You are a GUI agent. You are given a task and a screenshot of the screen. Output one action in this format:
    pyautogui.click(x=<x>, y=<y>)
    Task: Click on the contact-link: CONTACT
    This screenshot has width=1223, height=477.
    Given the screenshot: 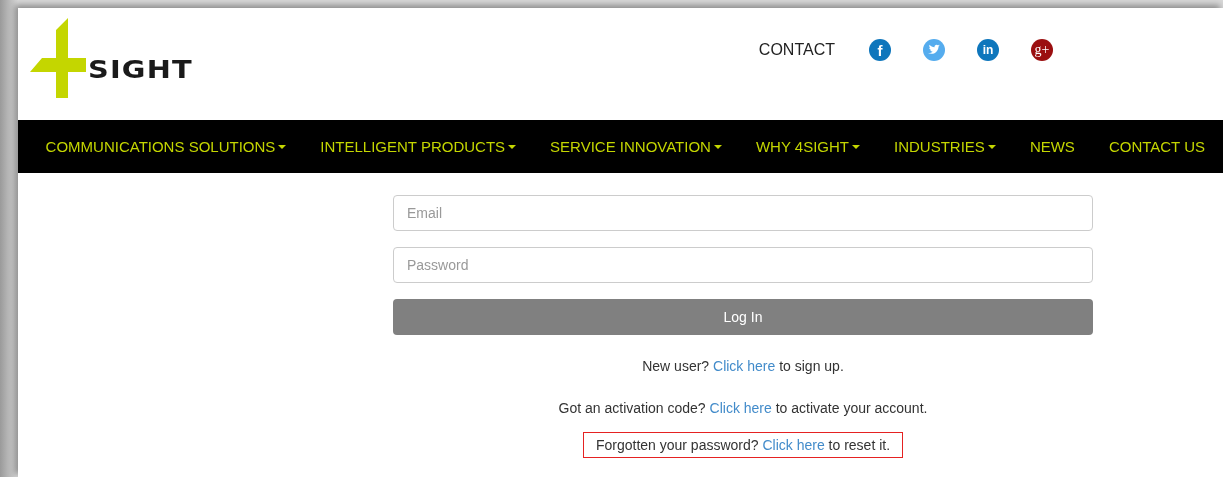 What is the action you would take?
    pyautogui.click(x=796, y=50)
    